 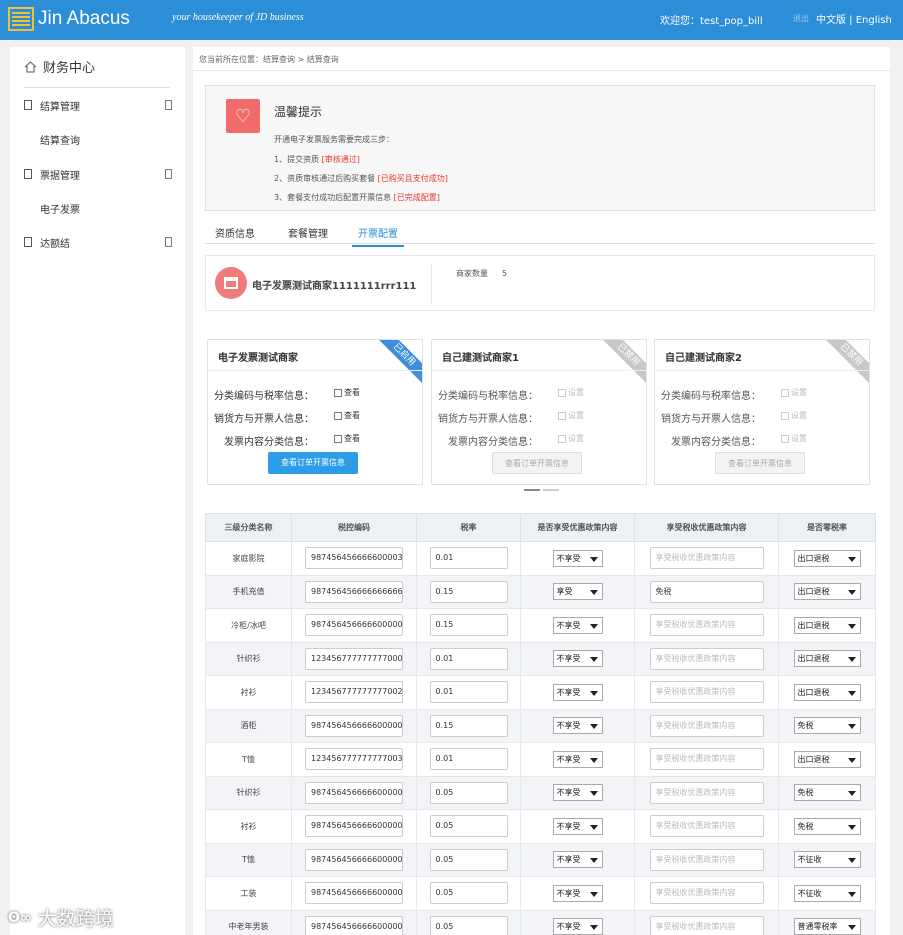 What do you see at coordinates (577, 592) in the screenshot?
I see `preference-select: 享受` at bounding box center [577, 592].